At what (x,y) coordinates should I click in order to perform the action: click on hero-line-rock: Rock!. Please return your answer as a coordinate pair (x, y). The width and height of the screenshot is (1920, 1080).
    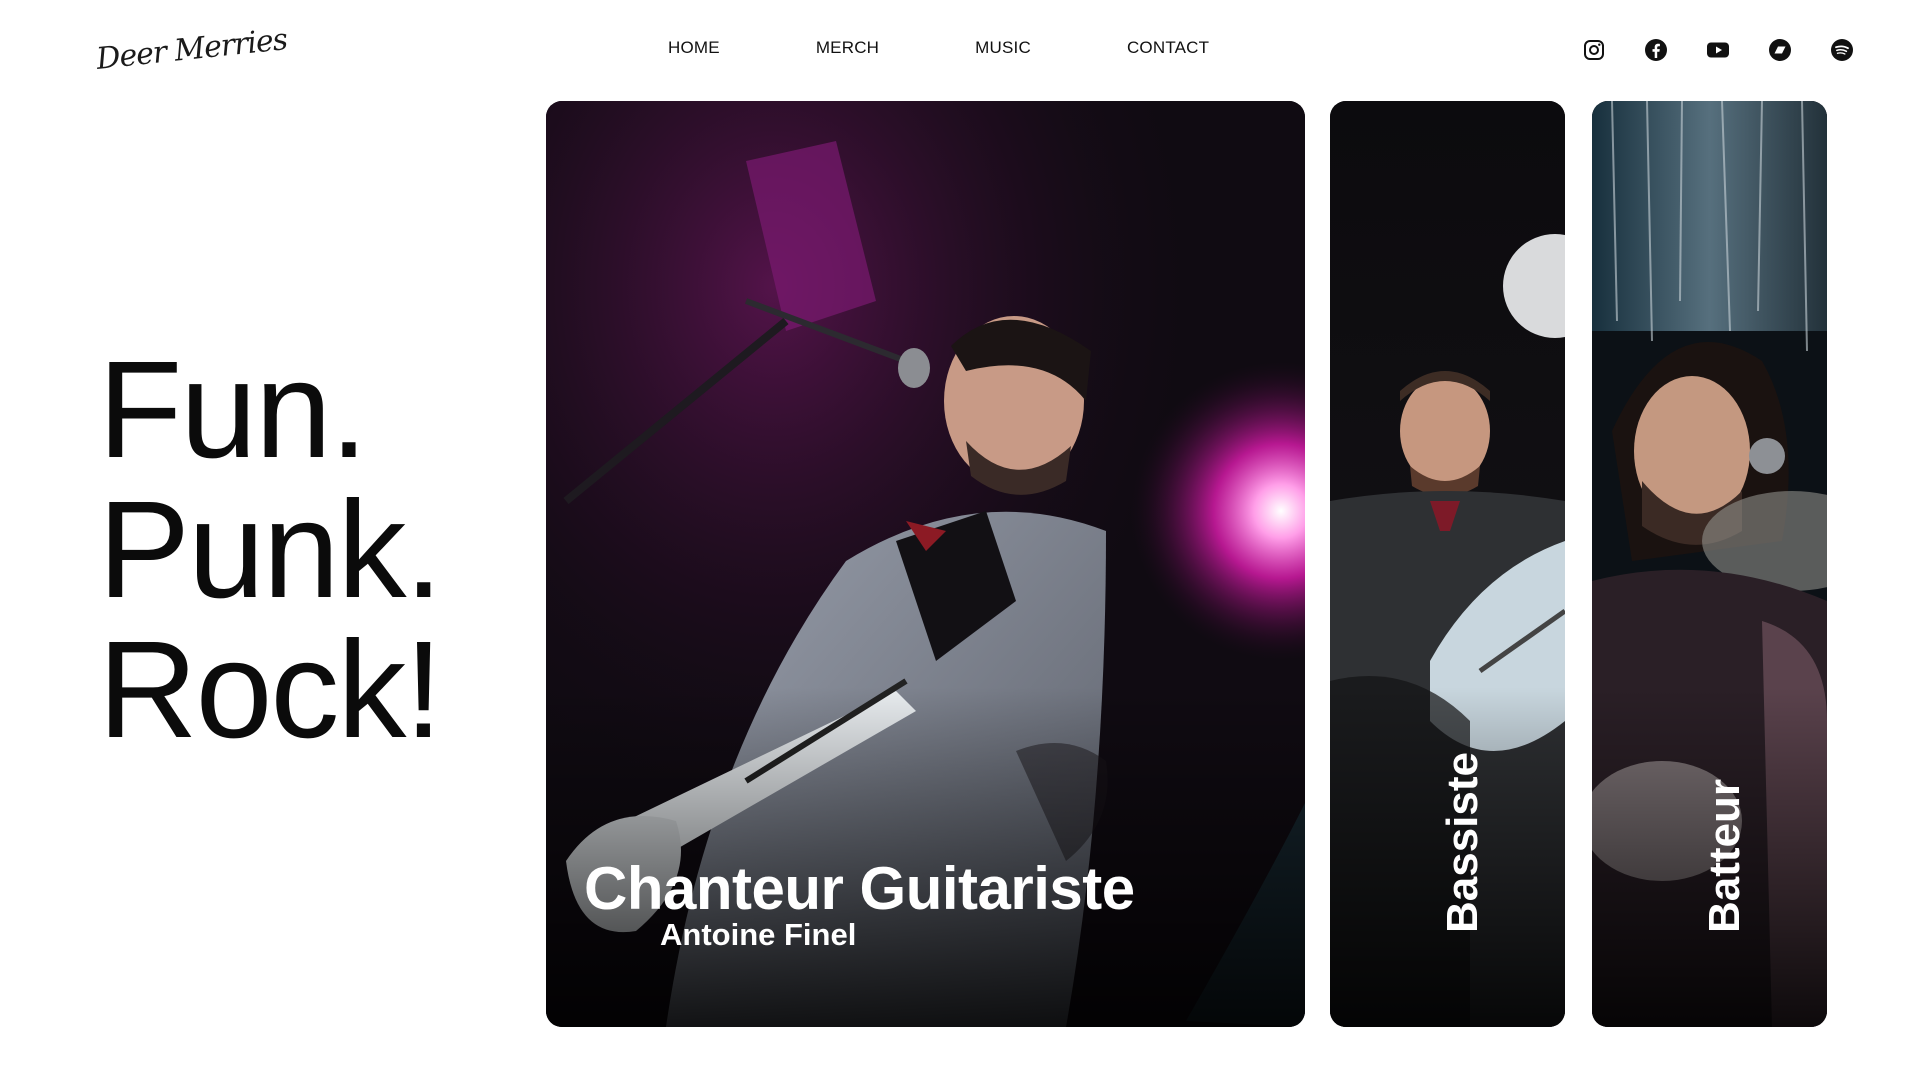
    Looking at the image, I should click on (270, 690).